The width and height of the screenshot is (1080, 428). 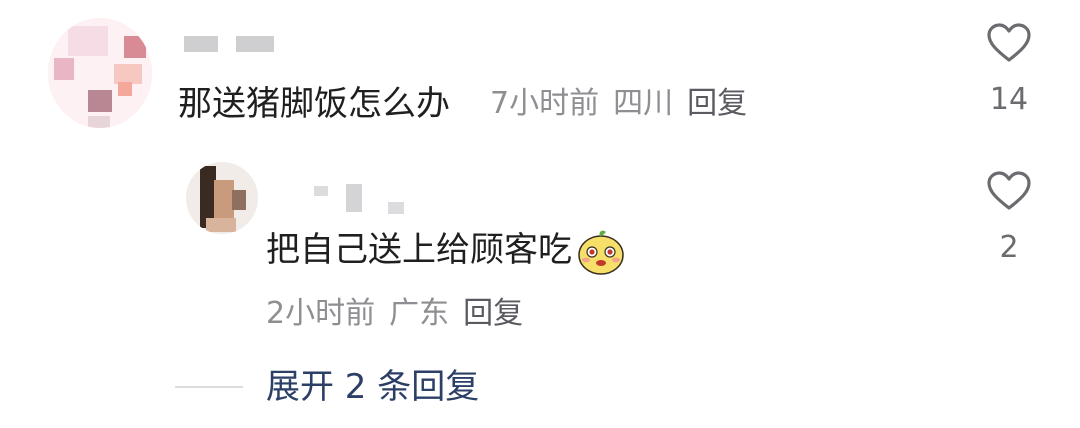 I want to click on reply-meta: 2小时前 广东 回复, so click(x=401, y=314).